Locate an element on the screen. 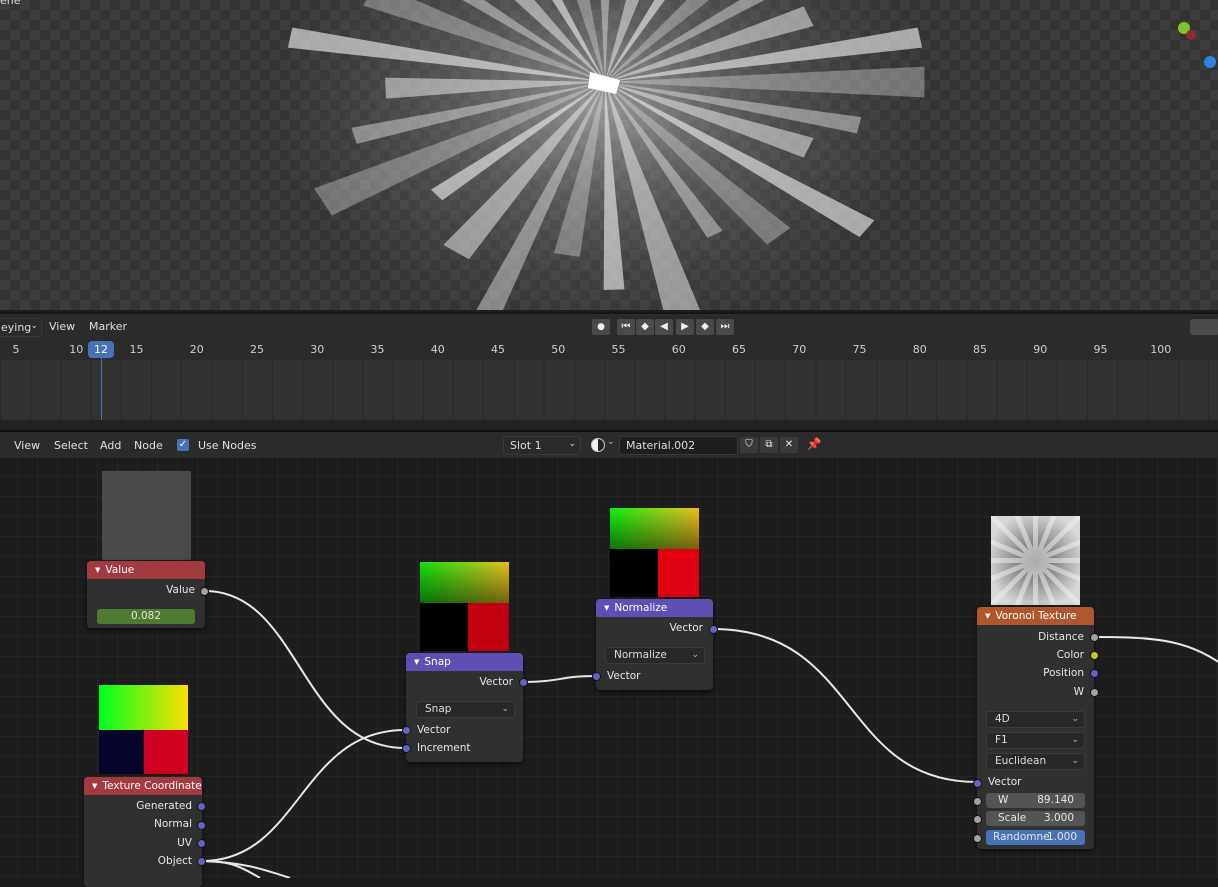 The image size is (1218, 887). link-value-to-increment is located at coordinates (305, 669).